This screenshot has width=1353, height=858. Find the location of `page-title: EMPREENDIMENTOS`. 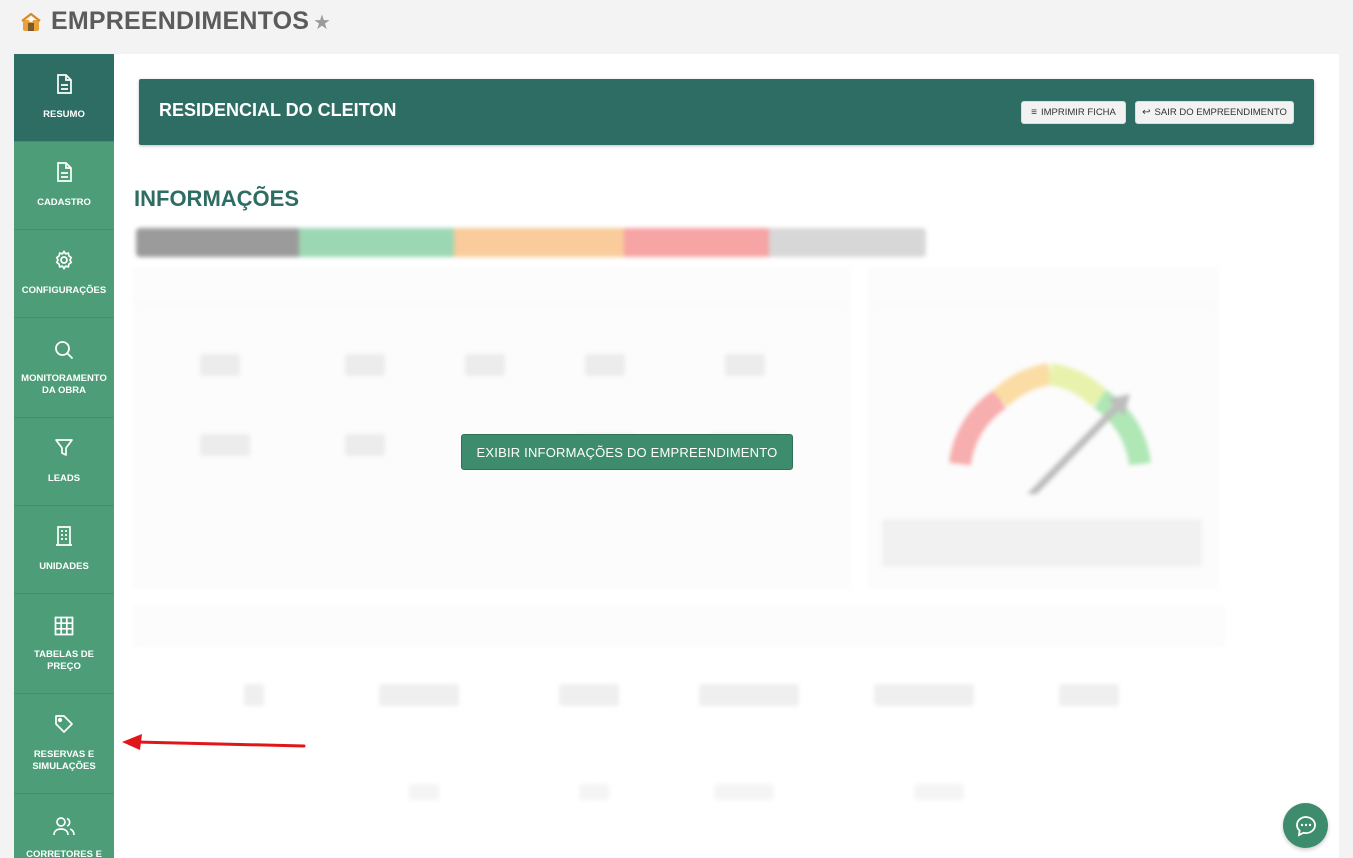

page-title: EMPREENDIMENTOS is located at coordinates (180, 21).